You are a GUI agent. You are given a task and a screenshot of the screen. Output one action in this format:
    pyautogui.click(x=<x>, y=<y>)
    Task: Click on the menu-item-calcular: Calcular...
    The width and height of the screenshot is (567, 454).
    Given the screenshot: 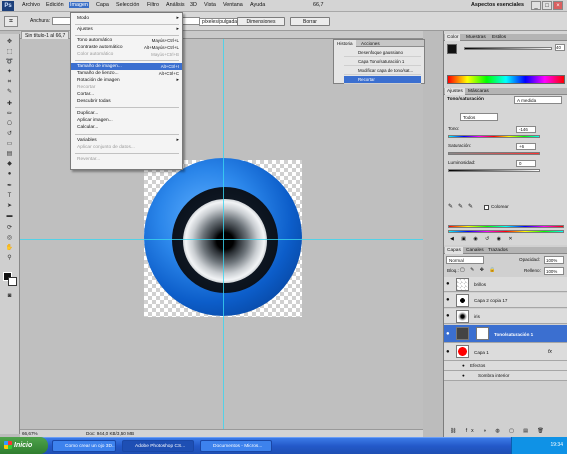 What is the action you would take?
    pyautogui.click(x=126, y=127)
    